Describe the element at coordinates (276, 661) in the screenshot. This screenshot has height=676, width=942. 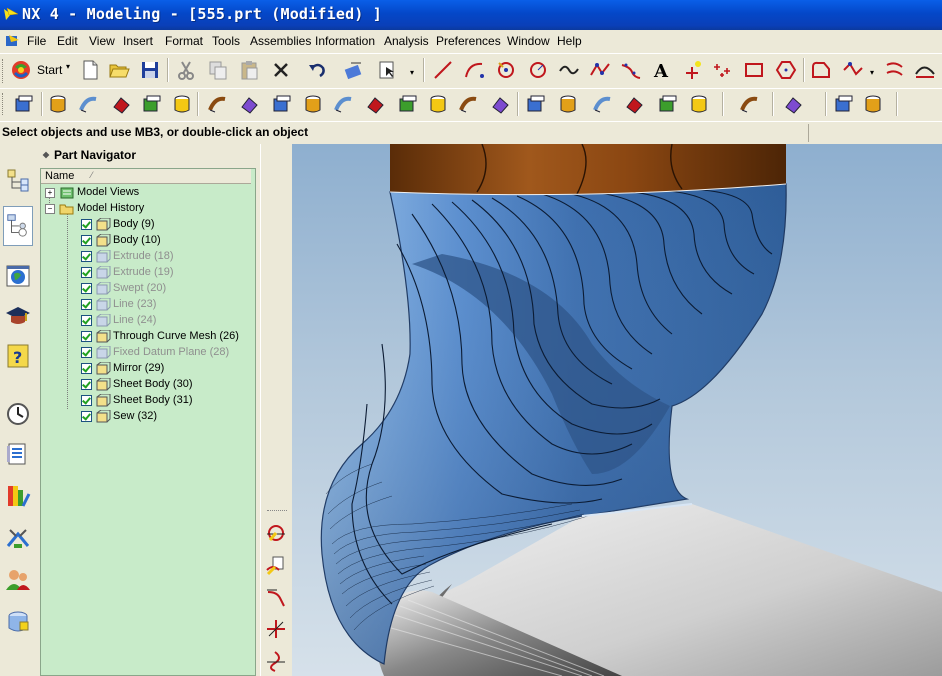
I see `extend-curve-icon` at that location.